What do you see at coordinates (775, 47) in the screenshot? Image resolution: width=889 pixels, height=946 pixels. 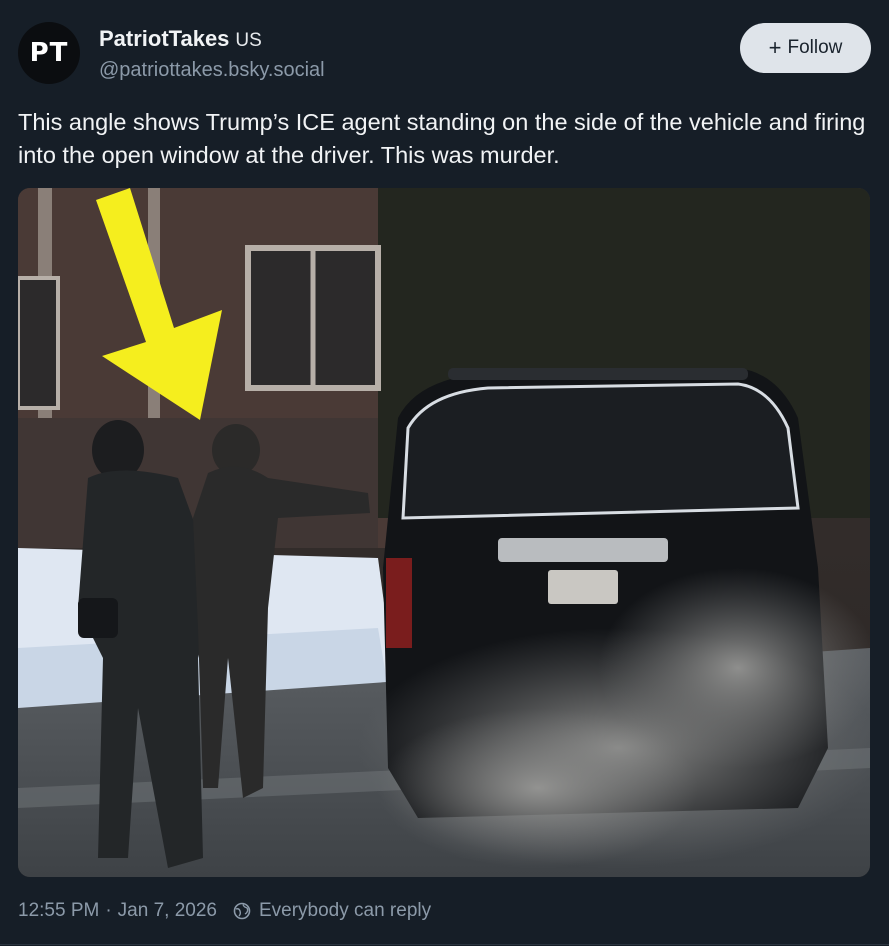 I see `plus-icon: +` at bounding box center [775, 47].